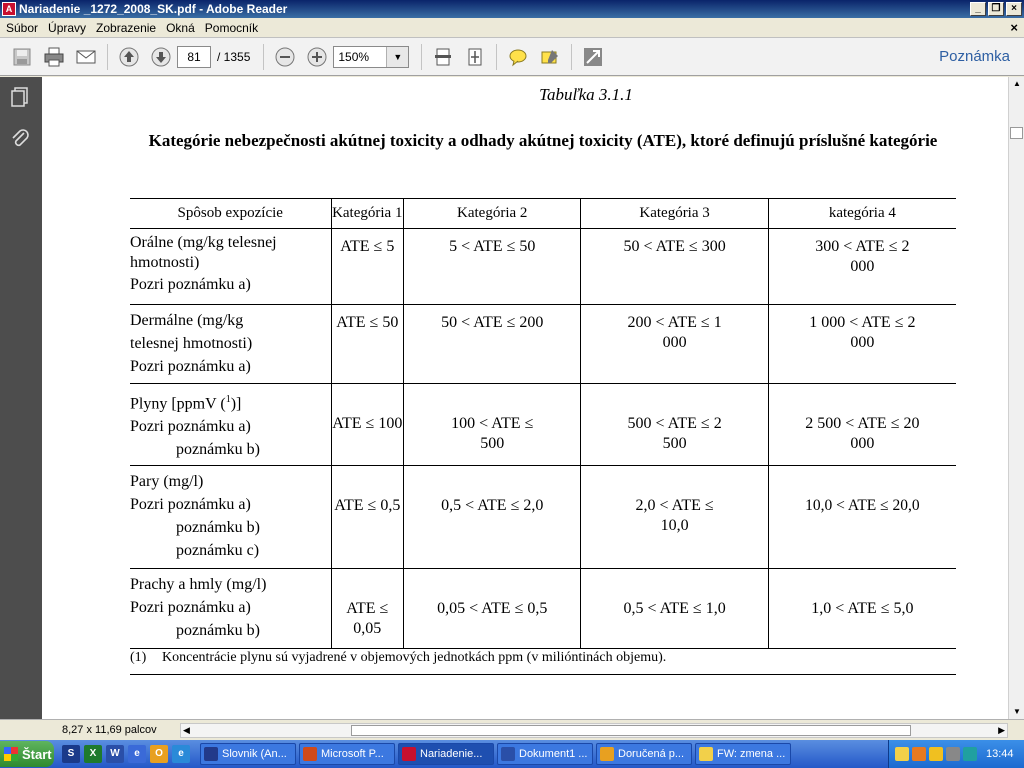  What do you see at coordinates (492, 609) in the screenshot?
I see `category-value: 0,05 < ATE ≤ 0,5` at bounding box center [492, 609].